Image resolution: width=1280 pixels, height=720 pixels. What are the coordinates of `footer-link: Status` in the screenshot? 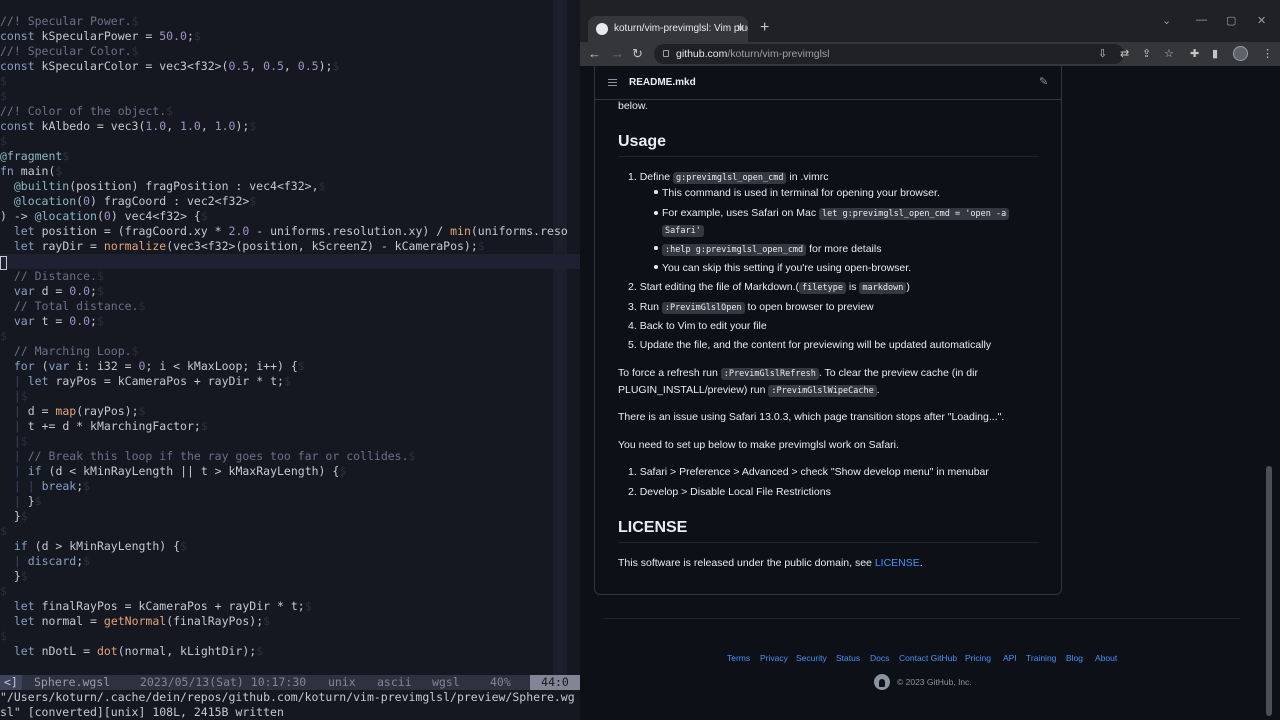 It's located at (848, 658).